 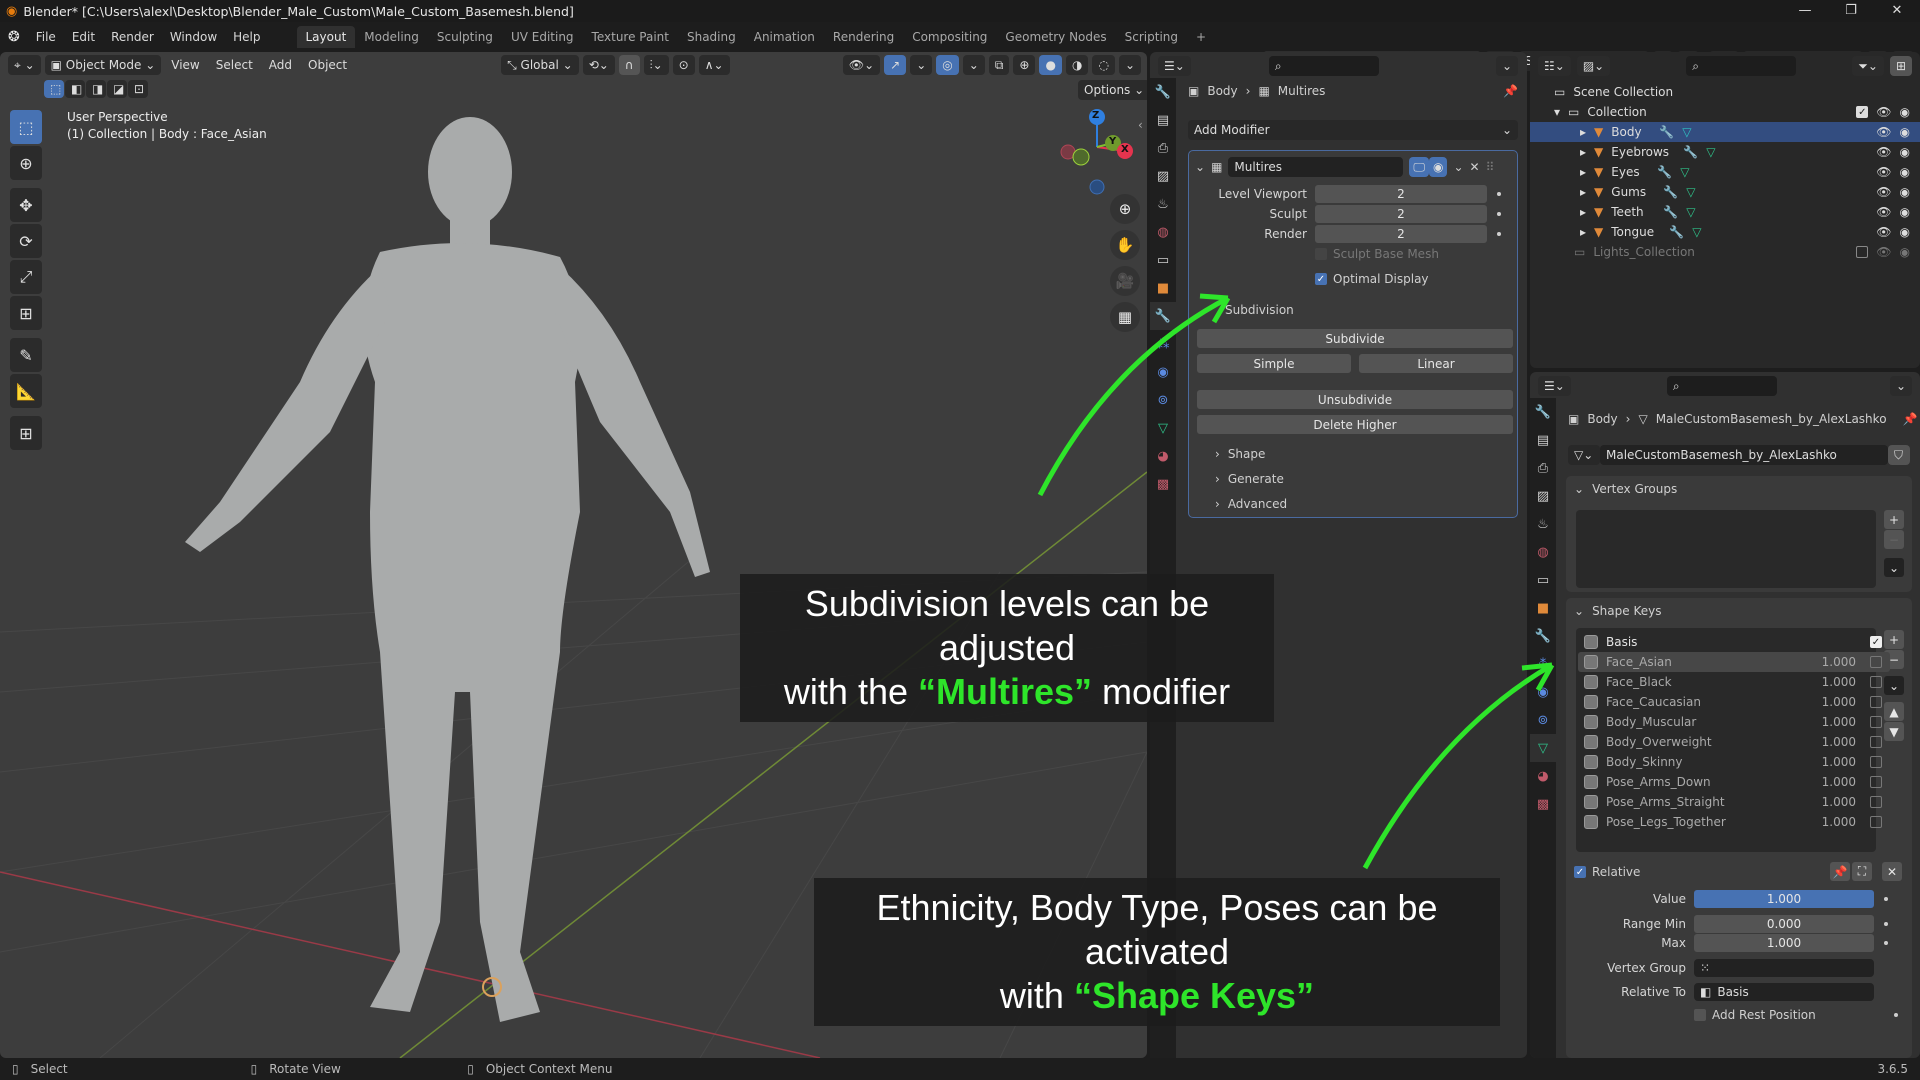 I want to click on scale-tool: ⤢, so click(x=26, y=277).